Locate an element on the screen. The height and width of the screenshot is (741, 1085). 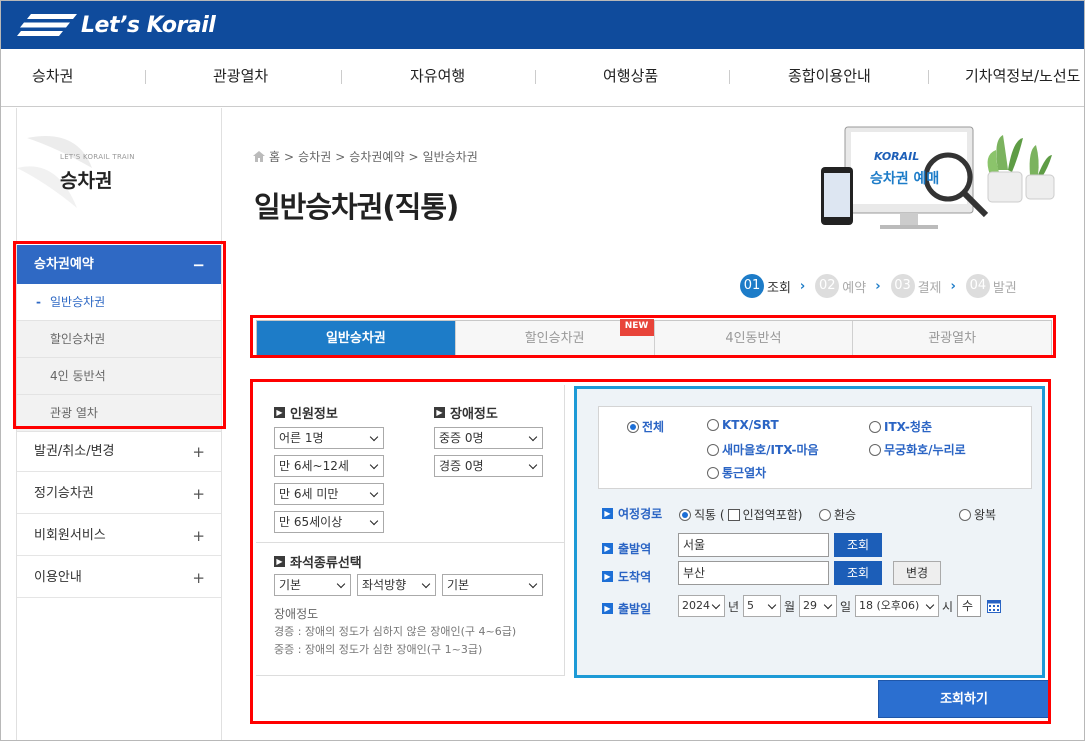
hero-illustration: KORAIL 승차권 예매 is located at coordinates (933, 180).